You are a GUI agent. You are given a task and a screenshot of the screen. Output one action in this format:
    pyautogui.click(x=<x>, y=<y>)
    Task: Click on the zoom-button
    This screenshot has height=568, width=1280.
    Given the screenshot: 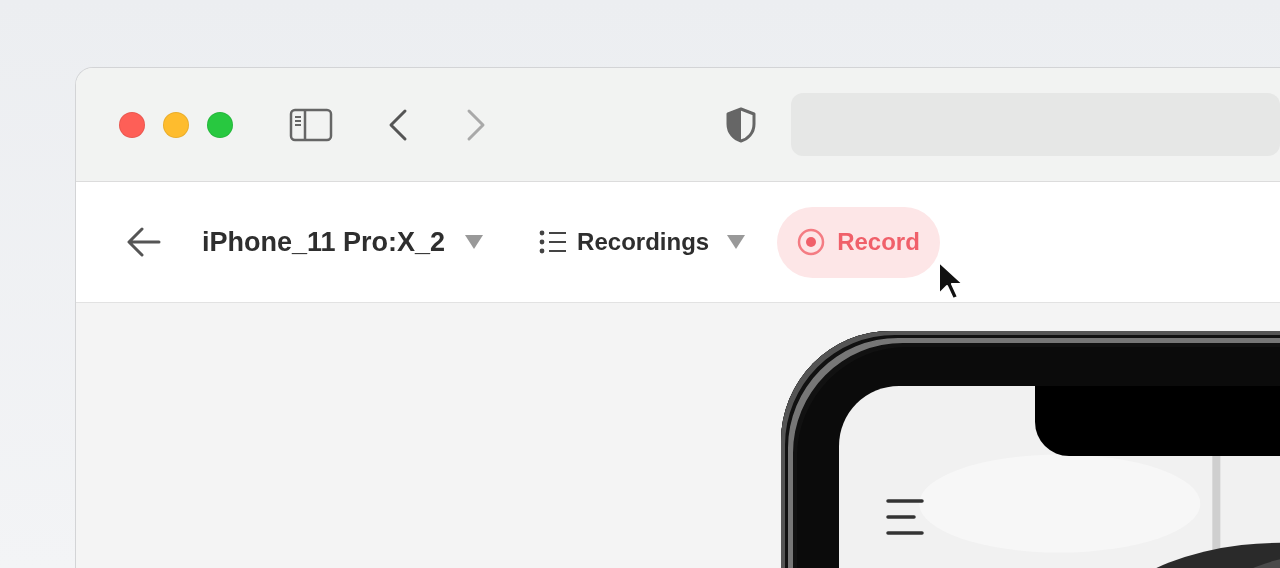 What is the action you would take?
    pyautogui.click(x=220, y=124)
    